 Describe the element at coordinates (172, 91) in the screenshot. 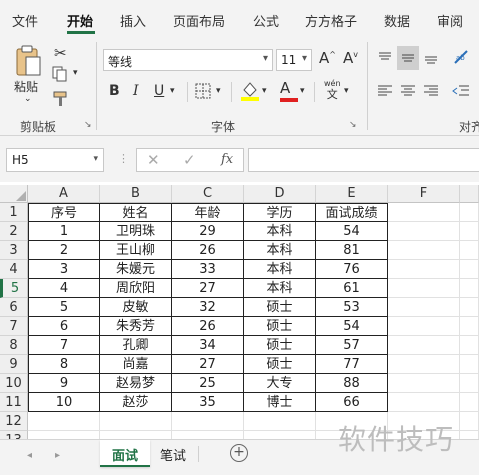

I see `underline-dropdown-arrow: ▾` at that location.